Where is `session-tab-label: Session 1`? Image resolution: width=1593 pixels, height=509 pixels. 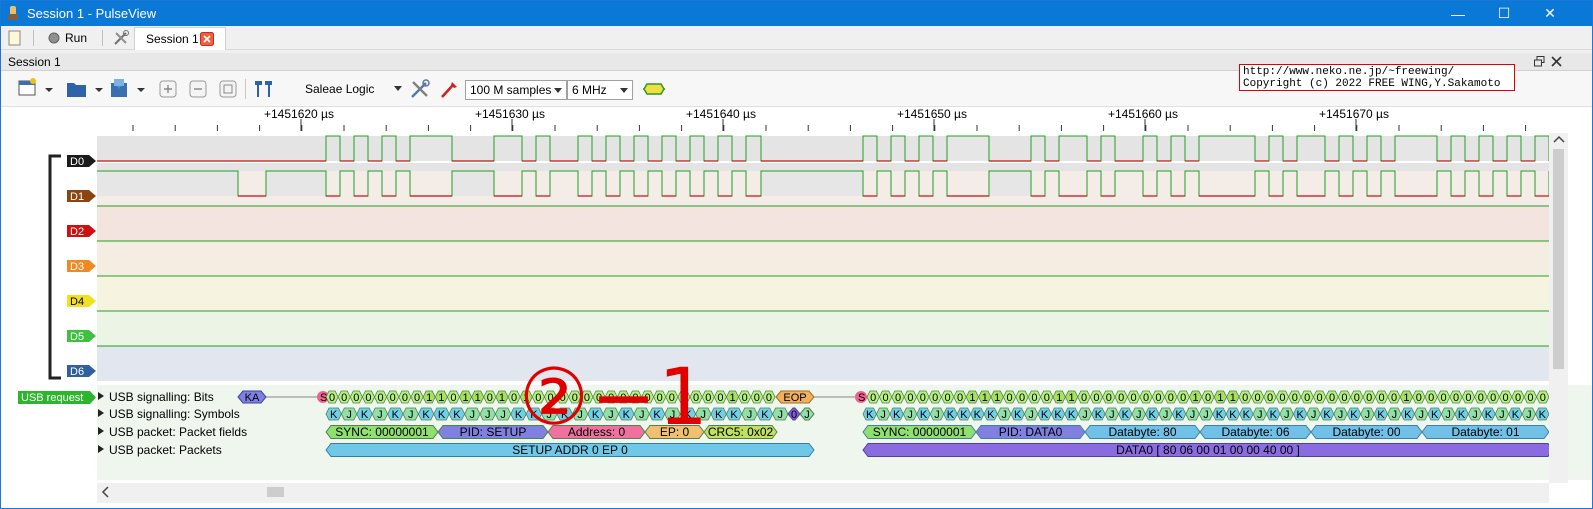
session-tab-label: Session 1 is located at coordinates (172, 39).